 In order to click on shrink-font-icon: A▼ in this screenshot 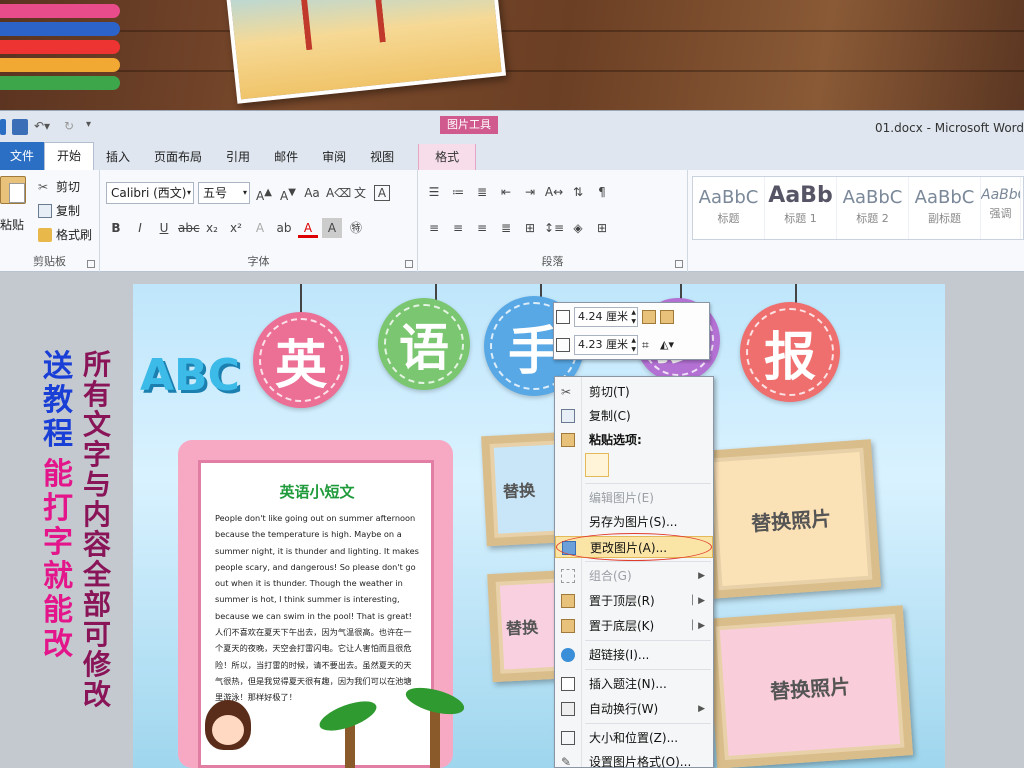, I will do `click(288, 193)`.